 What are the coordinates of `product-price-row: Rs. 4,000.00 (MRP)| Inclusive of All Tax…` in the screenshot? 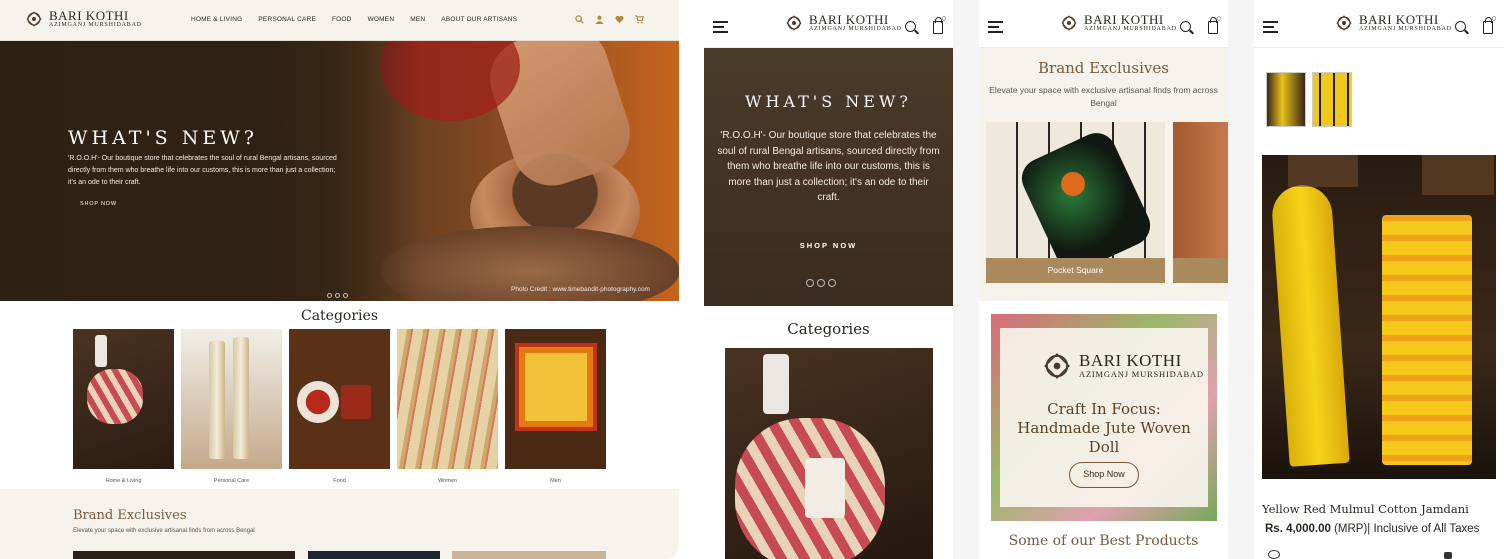 It's located at (1372, 529).